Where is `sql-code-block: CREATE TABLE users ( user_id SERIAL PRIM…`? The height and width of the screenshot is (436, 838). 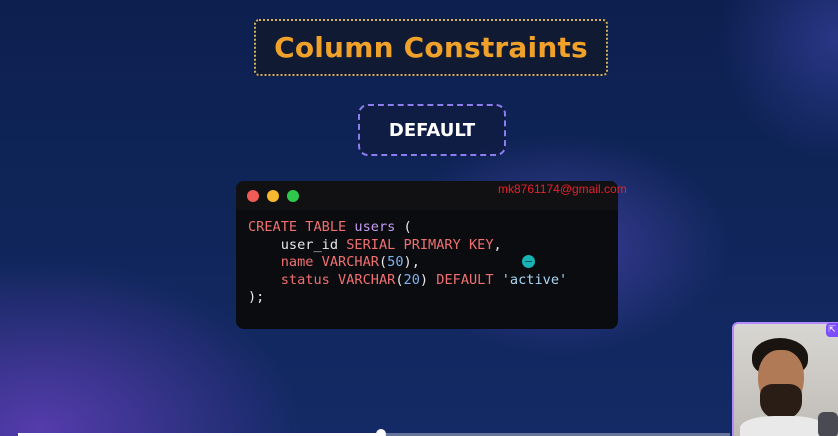
sql-code-block: CREATE TABLE users ( user_id SERIAL PRIM… is located at coordinates (407, 263).